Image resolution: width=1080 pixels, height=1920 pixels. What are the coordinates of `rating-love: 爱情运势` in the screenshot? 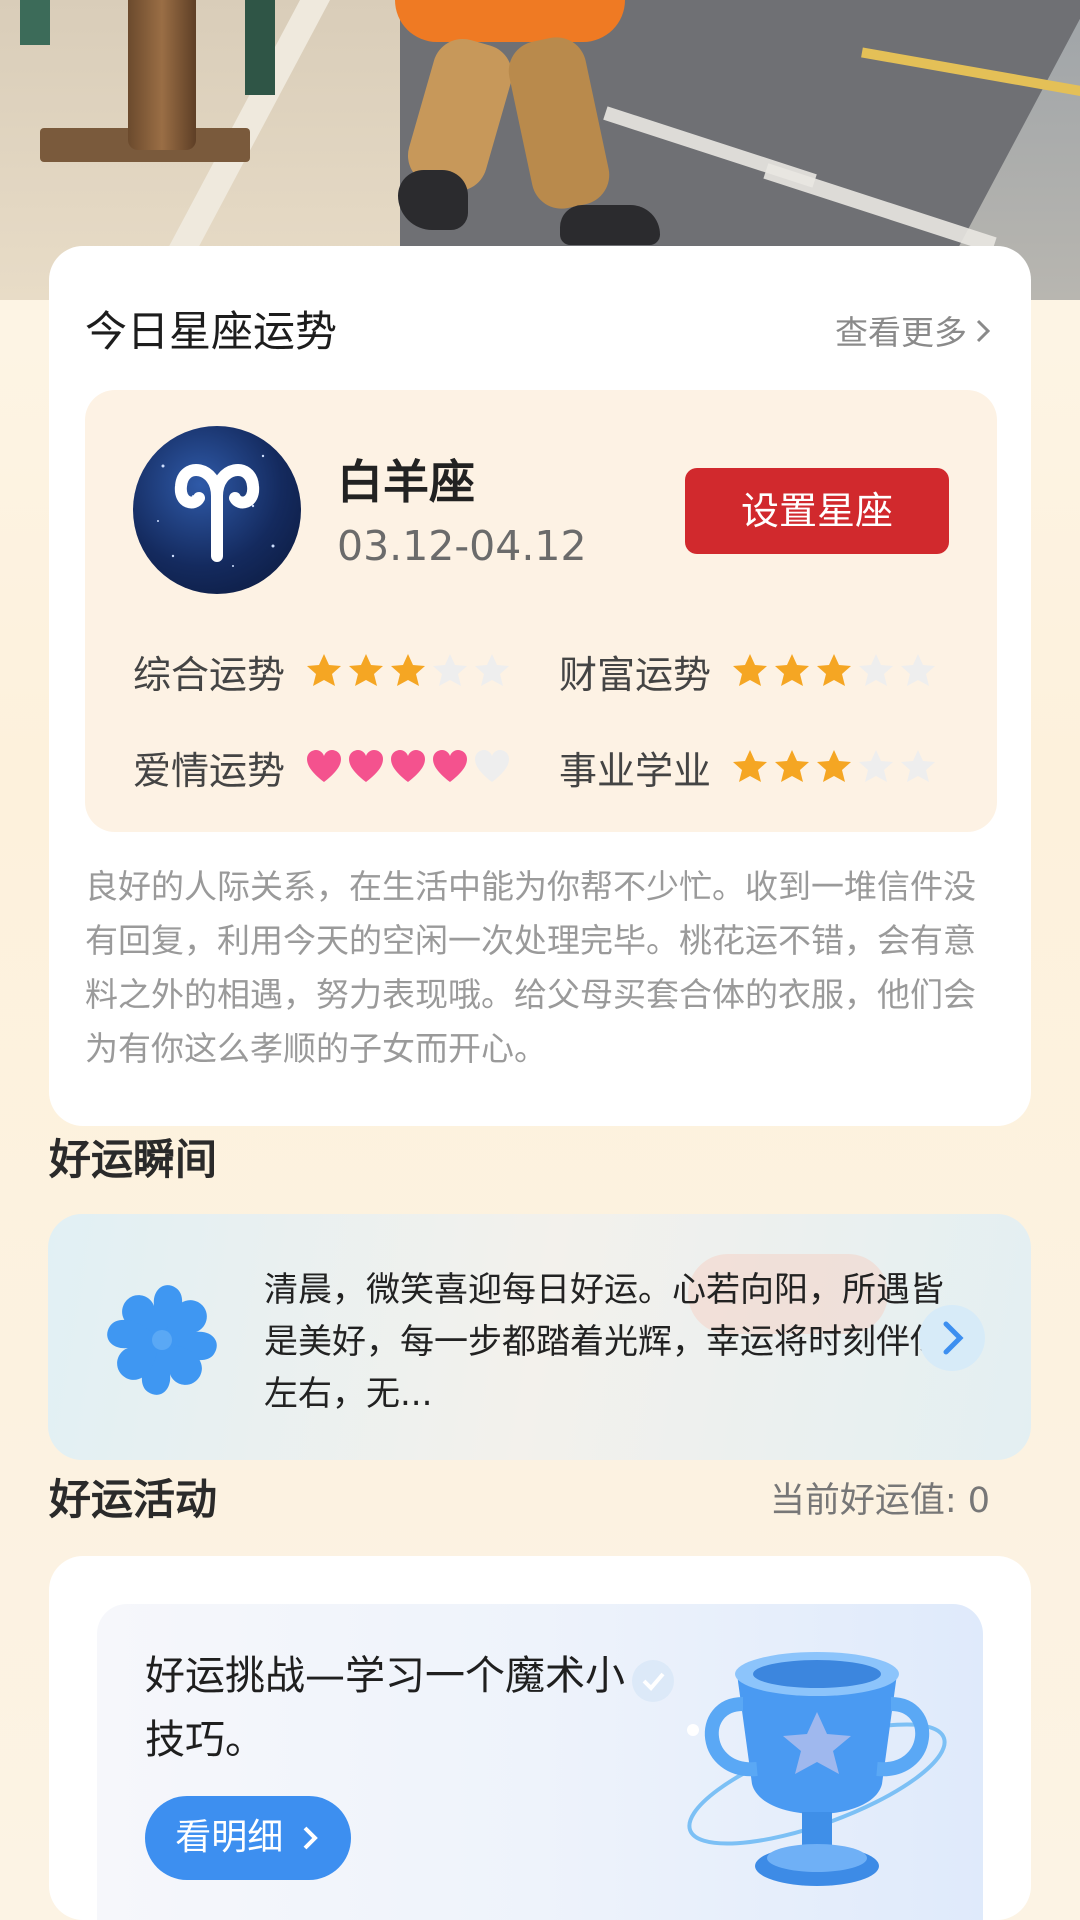 It's located at (324, 767).